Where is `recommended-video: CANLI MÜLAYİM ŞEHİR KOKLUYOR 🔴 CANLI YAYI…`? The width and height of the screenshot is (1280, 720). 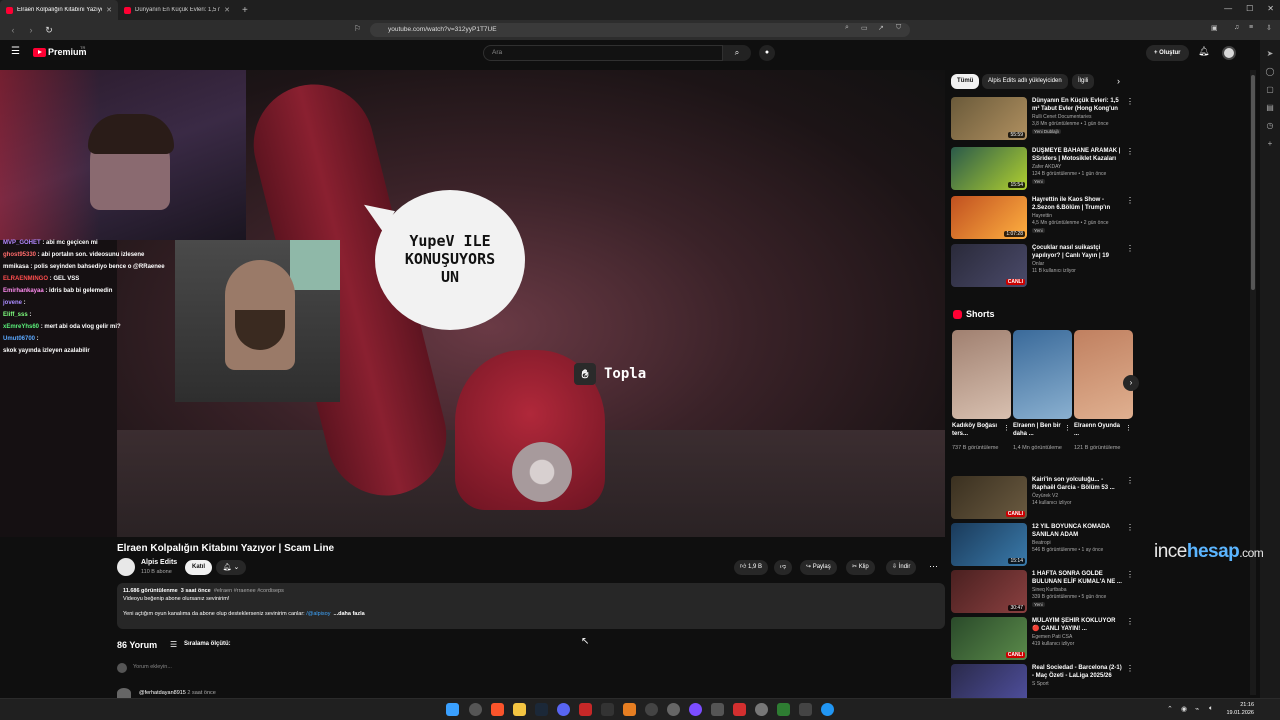
recommended-video: CANLI MÜLAYİM ŞEHİR KOKLUYOR 🔴 CANLI YAYI… is located at coordinates (1044, 639).